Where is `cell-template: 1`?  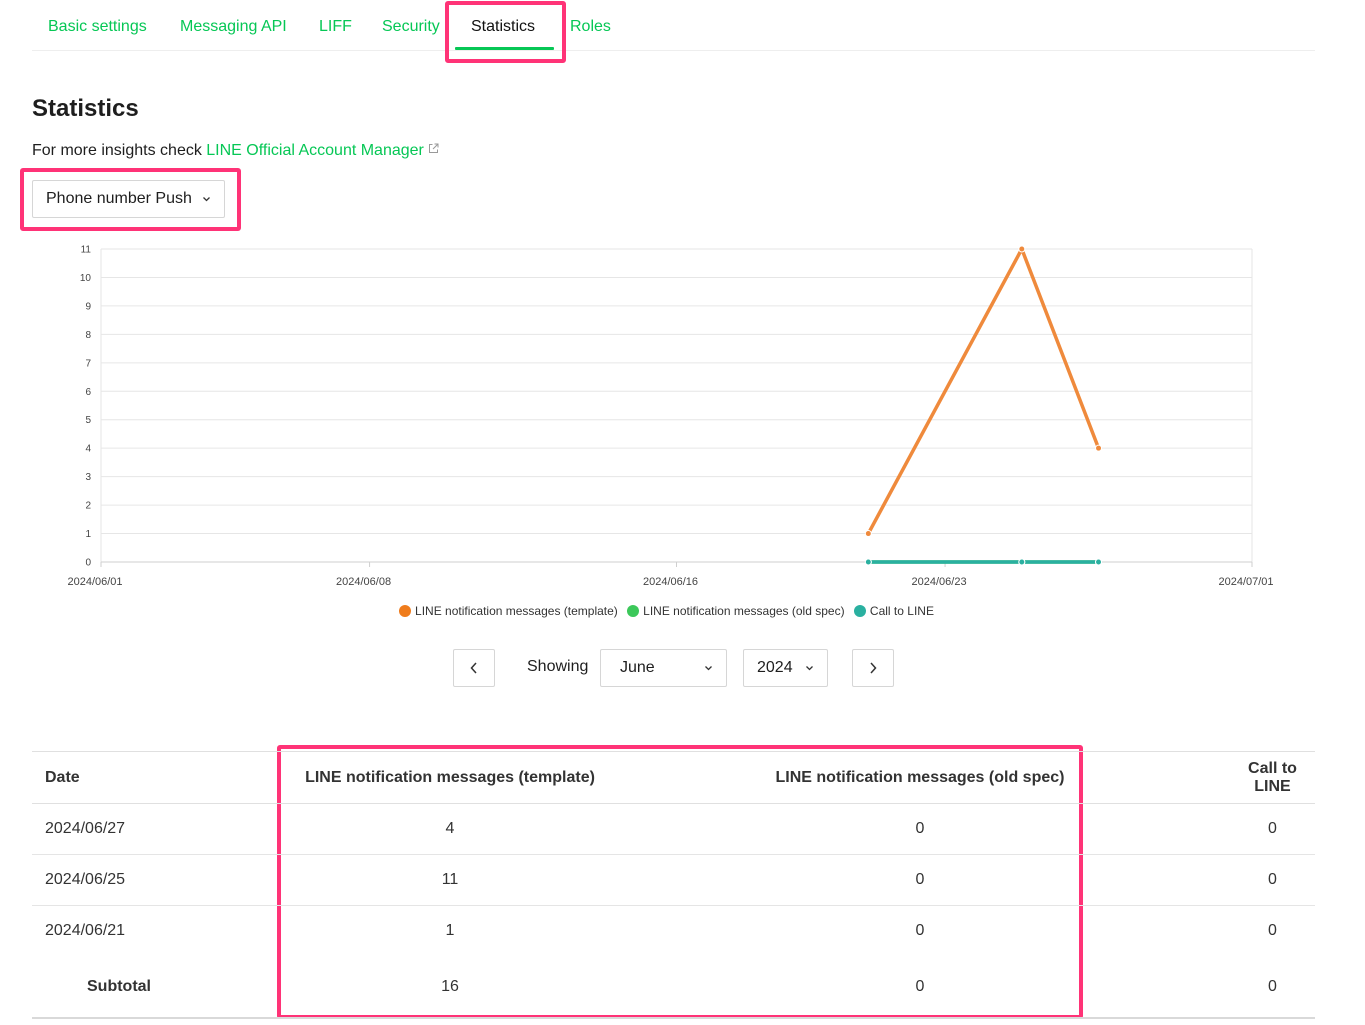
cell-template: 1 is located at coordinates (450, 930).